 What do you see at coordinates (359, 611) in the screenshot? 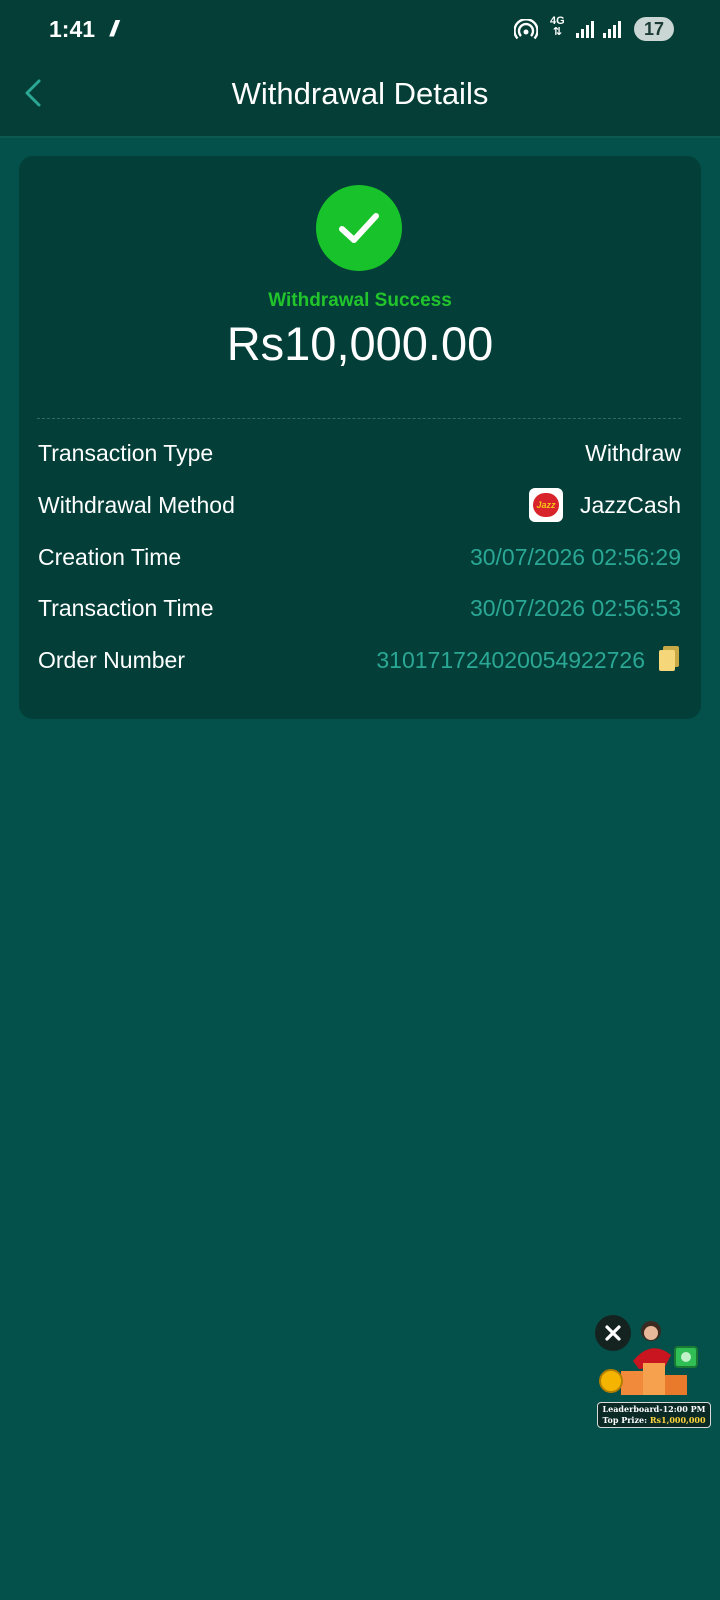
I see `detail-row-transaction-time: Transaction Time 30/07/2026 02:56:53` at bounding box center [359, 611].